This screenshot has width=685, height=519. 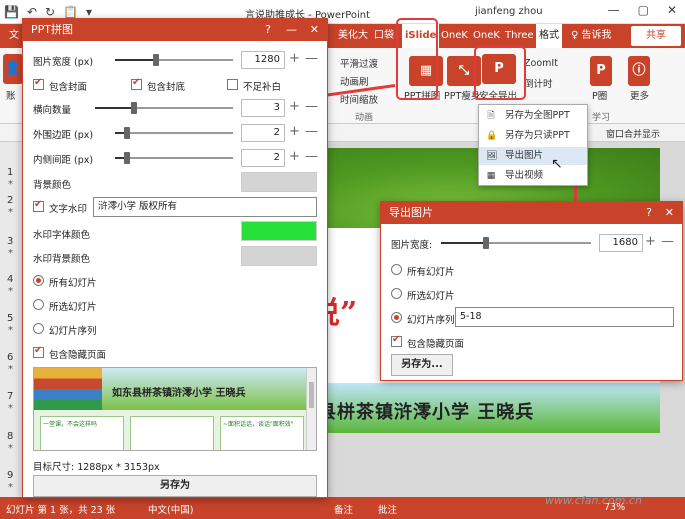 What do you see at coordinates (533, 156) in the screenshot?
I see `menu-item-export-image: 🖼 导出图片` at bounding box center [533, 156].